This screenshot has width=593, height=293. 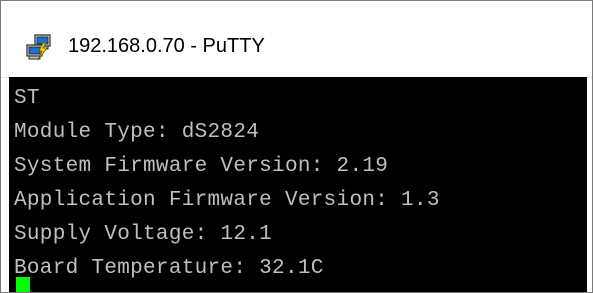 I want to click on window-title: 192.168.0.70 - PuTTY, so click(x=166, y=46).